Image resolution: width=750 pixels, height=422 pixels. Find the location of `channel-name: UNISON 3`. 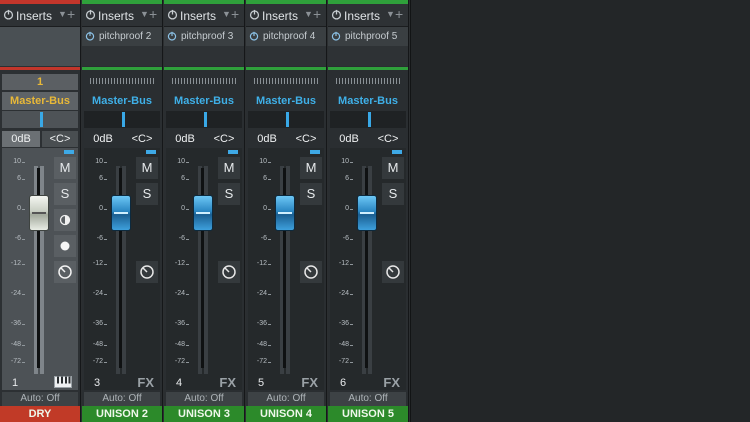

channel-name: UNISON 3 is located at coordinates (204, 414).